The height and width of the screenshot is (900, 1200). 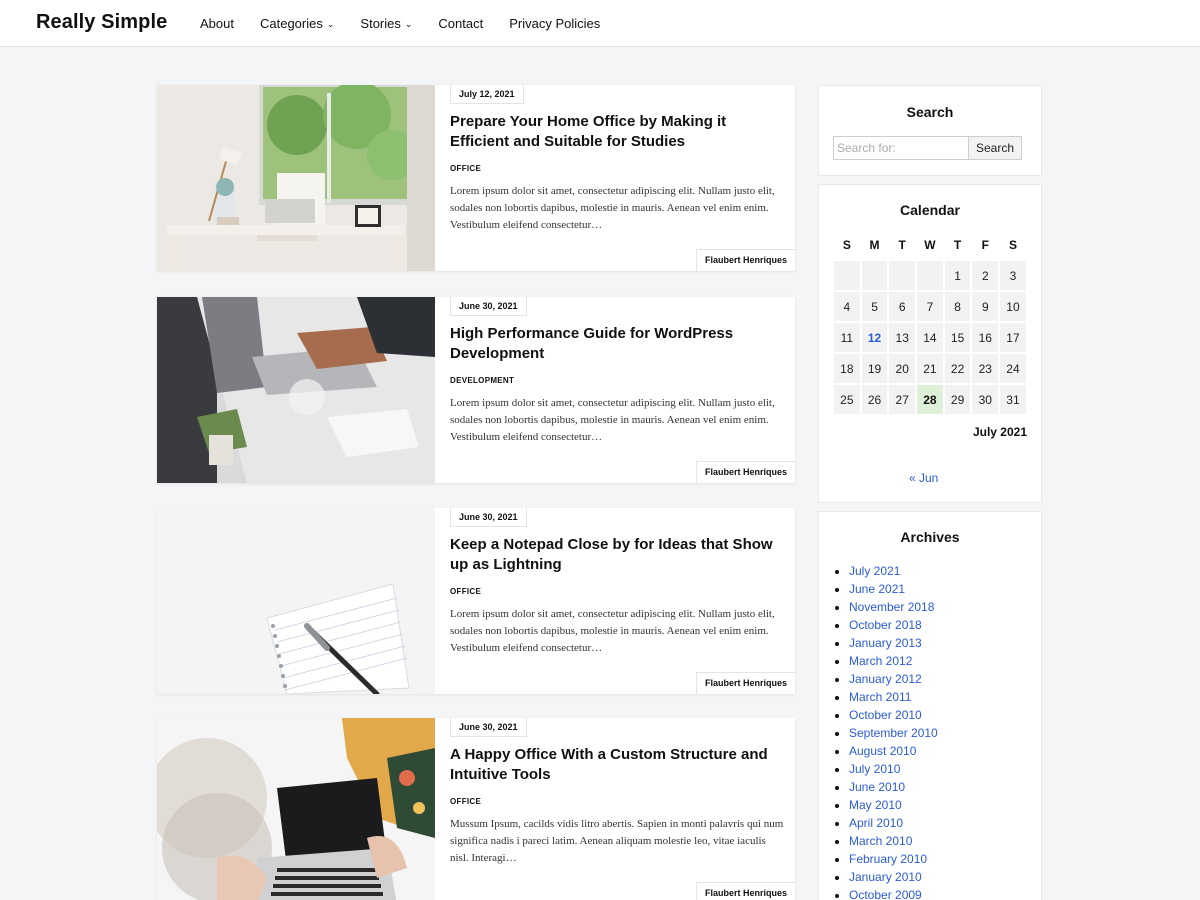 I want to click on archive-link: February 2010, so click(x=893, y=859).